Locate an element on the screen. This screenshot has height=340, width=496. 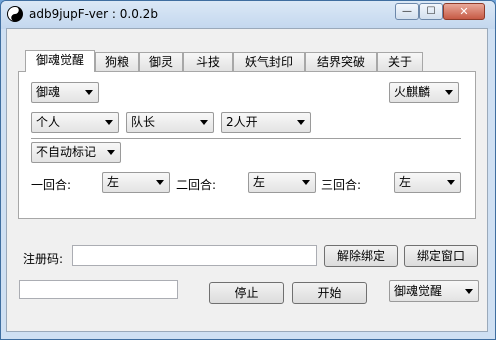
unbind-button: 解除绑定 is located at coordinates (361, 256).